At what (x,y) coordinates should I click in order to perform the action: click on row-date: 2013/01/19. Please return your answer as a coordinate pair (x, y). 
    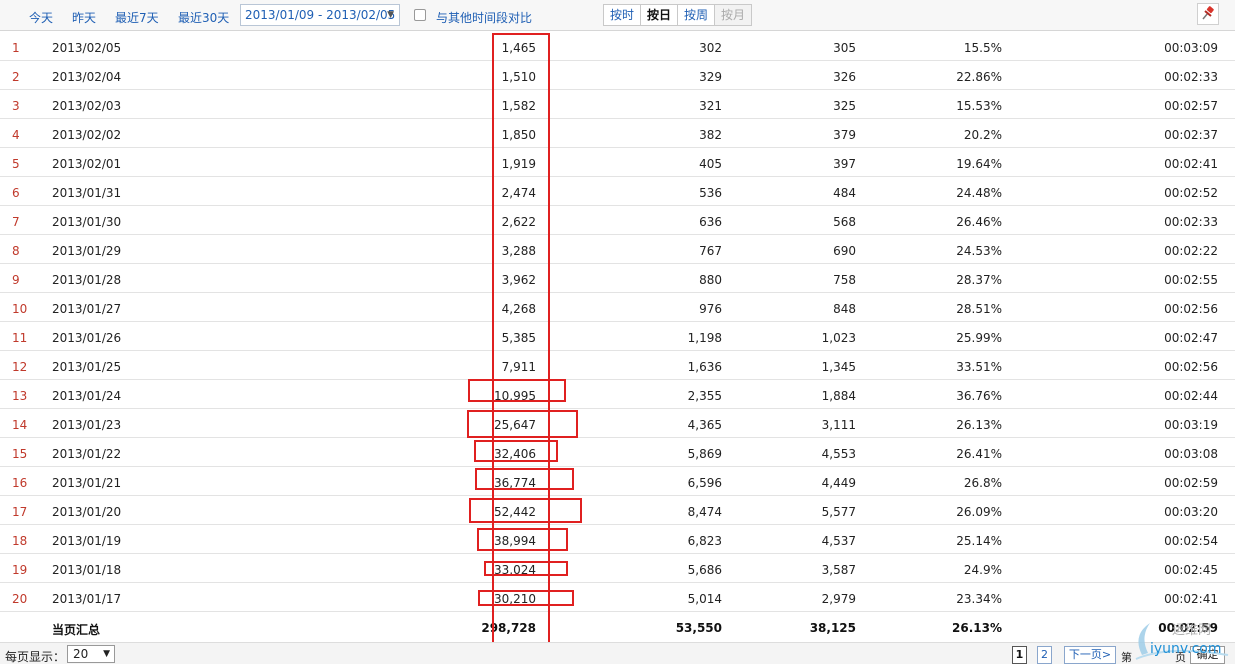
    Looking at the image, I should click on (87, 541).